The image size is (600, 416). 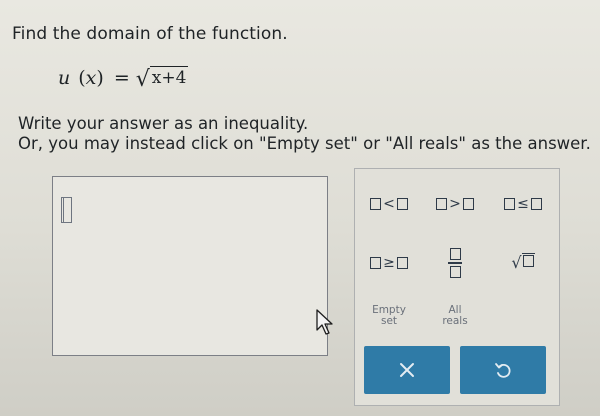 I want to click on empty-set-key: Empty set, so click(x=389, y=316).